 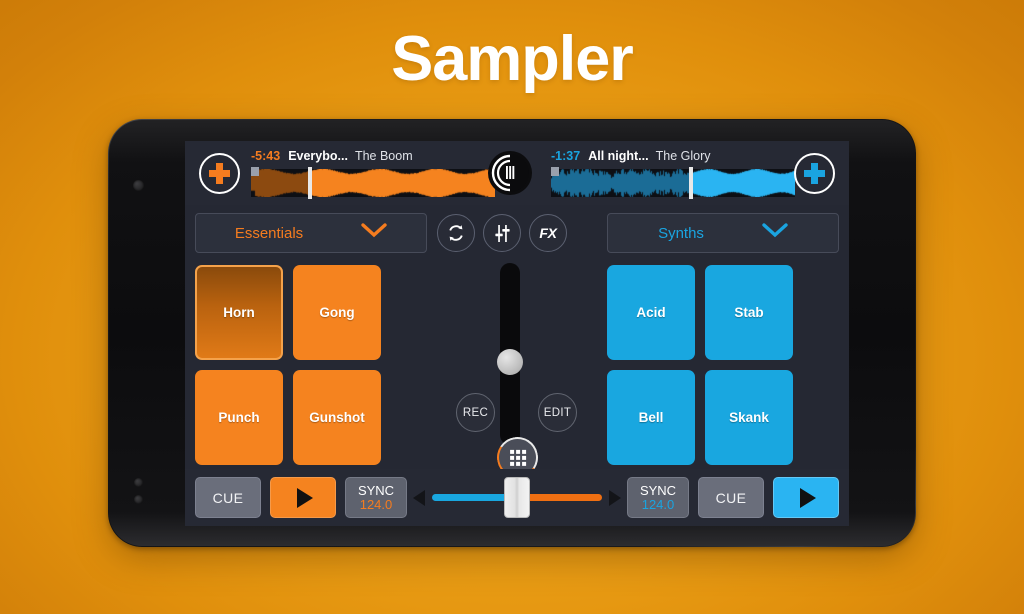 I want to click on track-time-right: -1:37, so click(x=566, y=156).